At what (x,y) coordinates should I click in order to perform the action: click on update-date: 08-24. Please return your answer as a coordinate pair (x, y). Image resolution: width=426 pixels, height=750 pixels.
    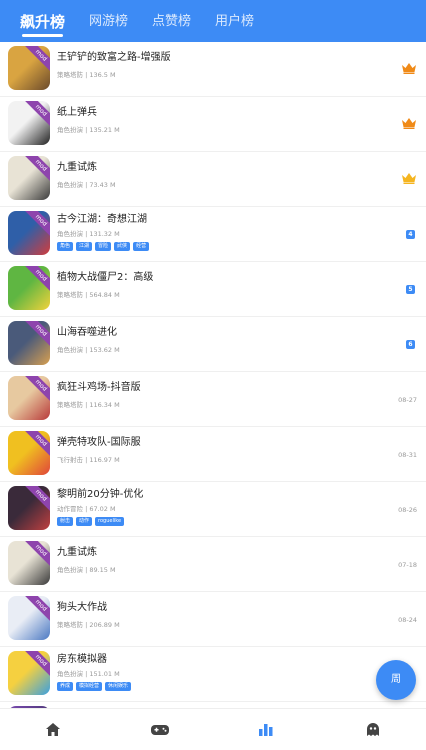
    Looking at the image, I should click on (407, 620).